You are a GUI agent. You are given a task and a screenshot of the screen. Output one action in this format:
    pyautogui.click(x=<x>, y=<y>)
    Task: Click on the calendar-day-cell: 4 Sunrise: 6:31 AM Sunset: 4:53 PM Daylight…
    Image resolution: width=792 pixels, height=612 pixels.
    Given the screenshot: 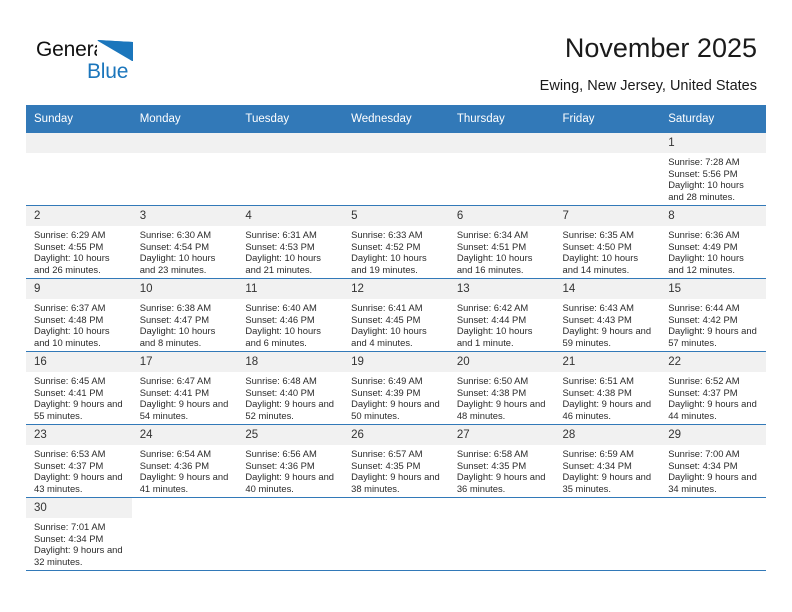 What is the action you would take?
    pyautogui.click(x=290, y=242)
    